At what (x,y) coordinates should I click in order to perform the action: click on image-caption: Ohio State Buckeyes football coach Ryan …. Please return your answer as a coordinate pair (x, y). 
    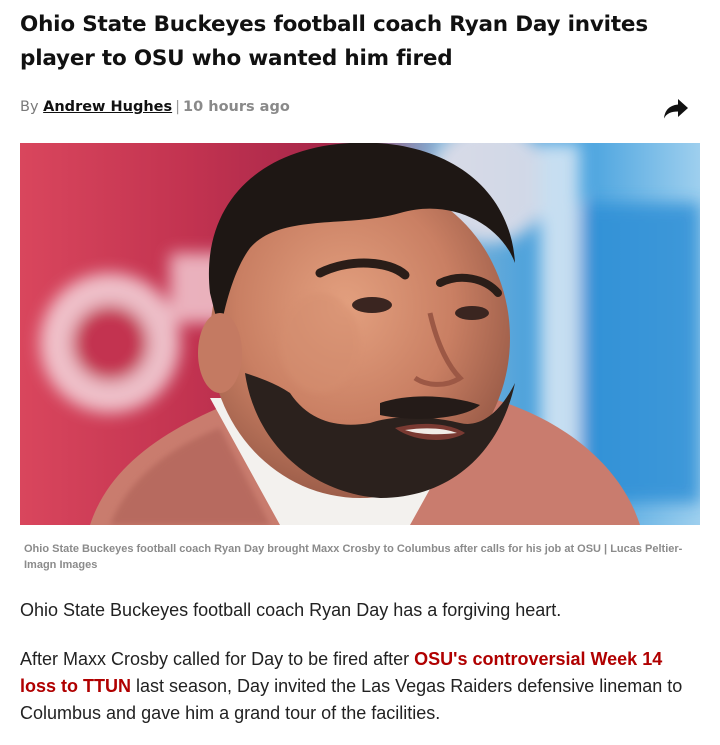
    Looking at the image, I should click on (353, 557).